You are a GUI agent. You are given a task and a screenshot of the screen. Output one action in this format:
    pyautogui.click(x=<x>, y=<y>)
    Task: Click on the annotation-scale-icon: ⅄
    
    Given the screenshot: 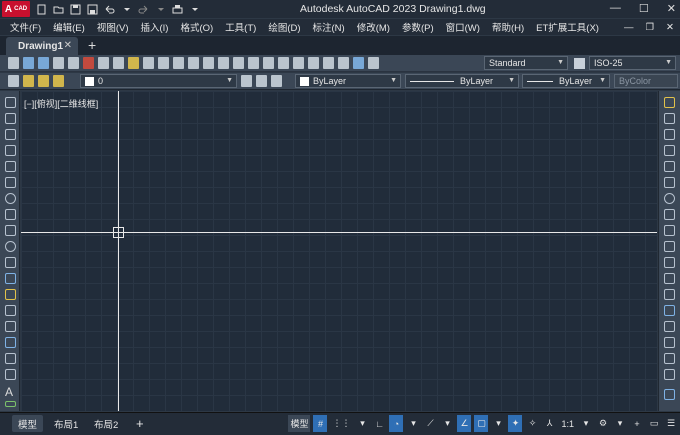 What is the action you would take?
    pyautogui.click(x=549, y=423)
    